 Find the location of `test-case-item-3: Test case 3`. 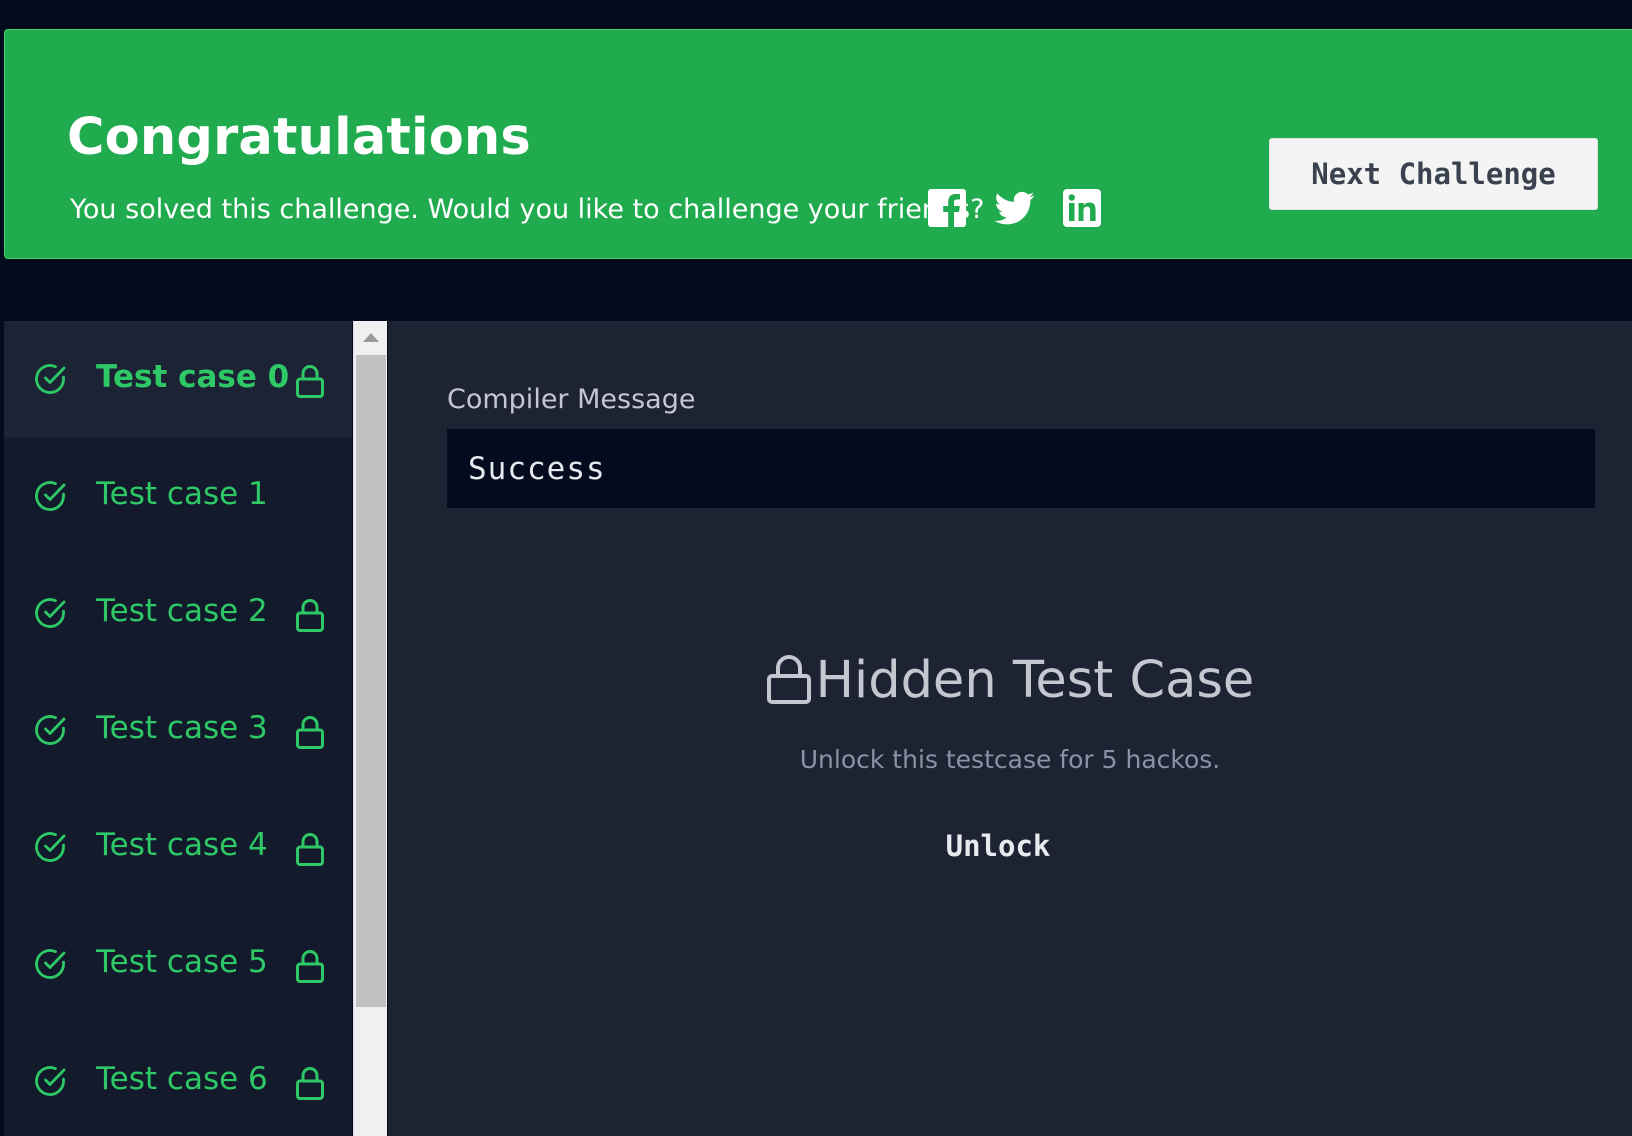

test-case-item-3: Test case 3 is located at coordinates (178, 730).